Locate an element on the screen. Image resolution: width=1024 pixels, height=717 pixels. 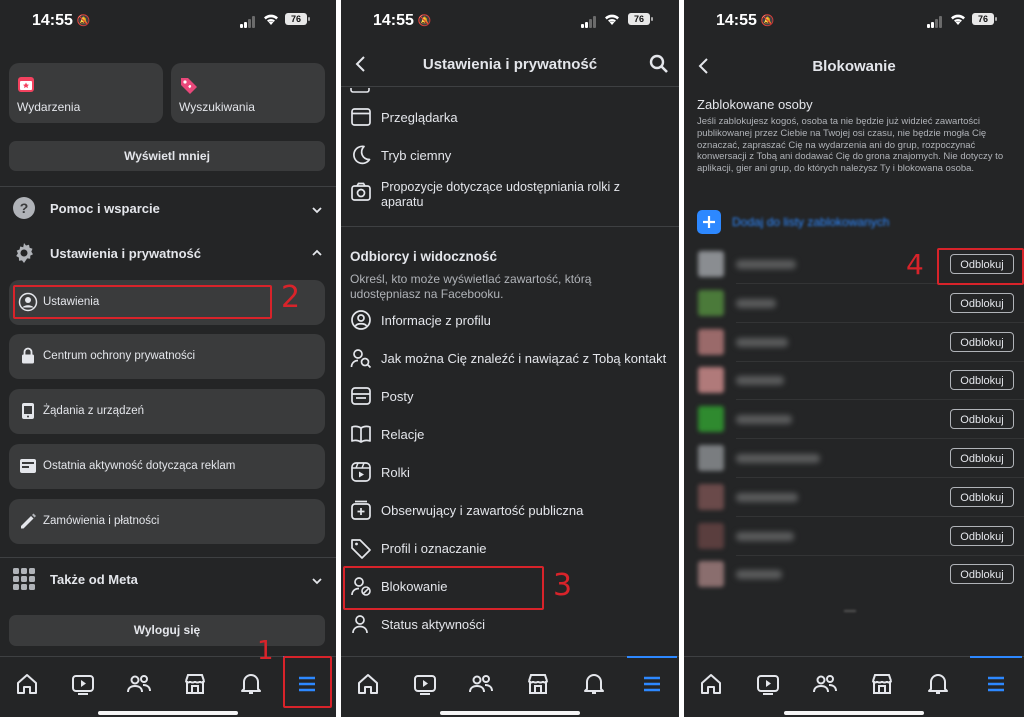
browser-item: Przeglądarka is located at coordinates (510, 117).